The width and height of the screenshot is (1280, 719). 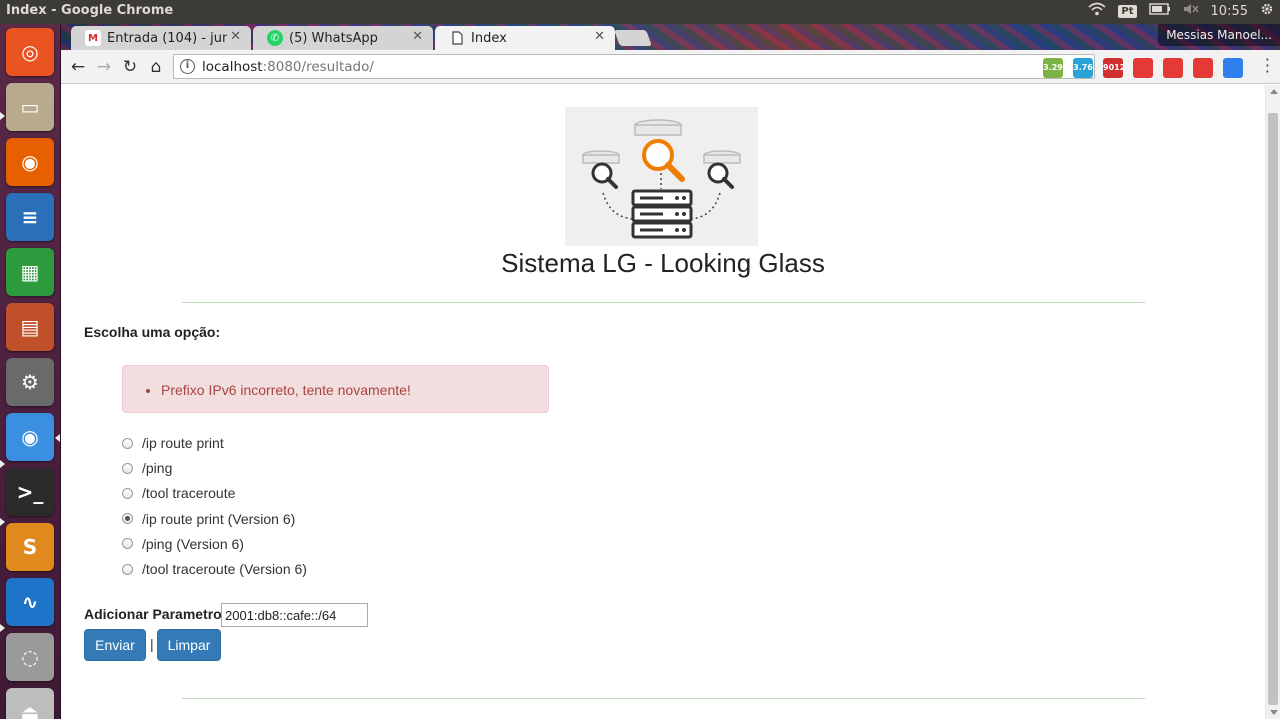 I want to click on tab-index: Index ✕, so click(x=525, y=38).